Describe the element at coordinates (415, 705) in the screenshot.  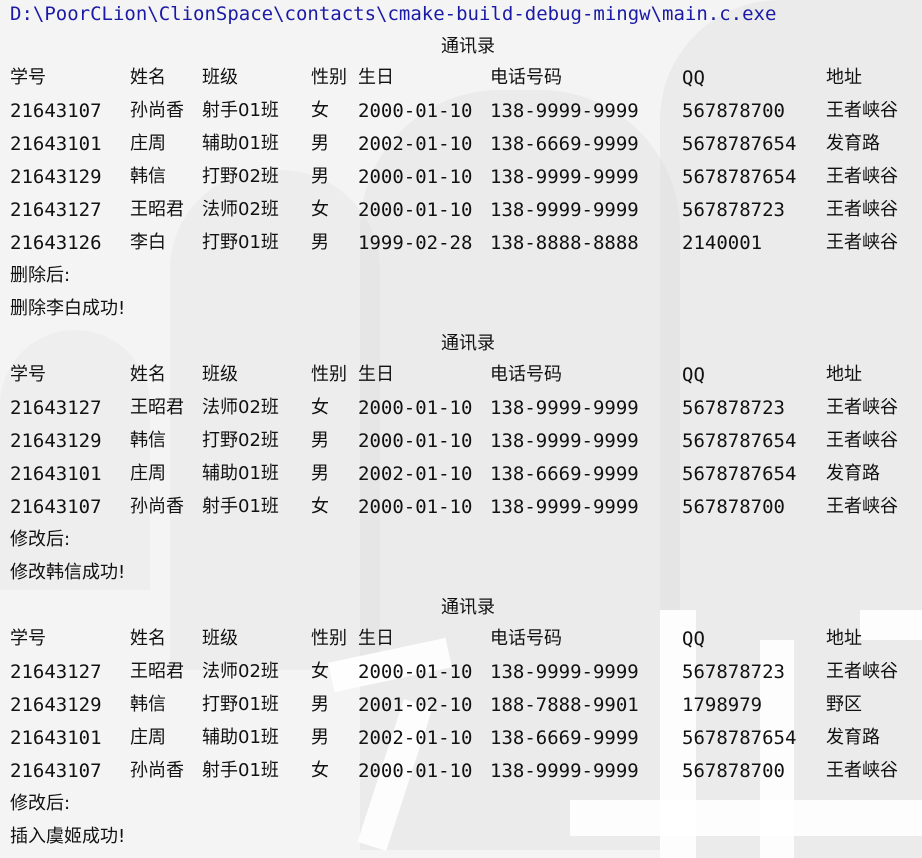
I see `cell-birthday: 2001-02-10` at that location.